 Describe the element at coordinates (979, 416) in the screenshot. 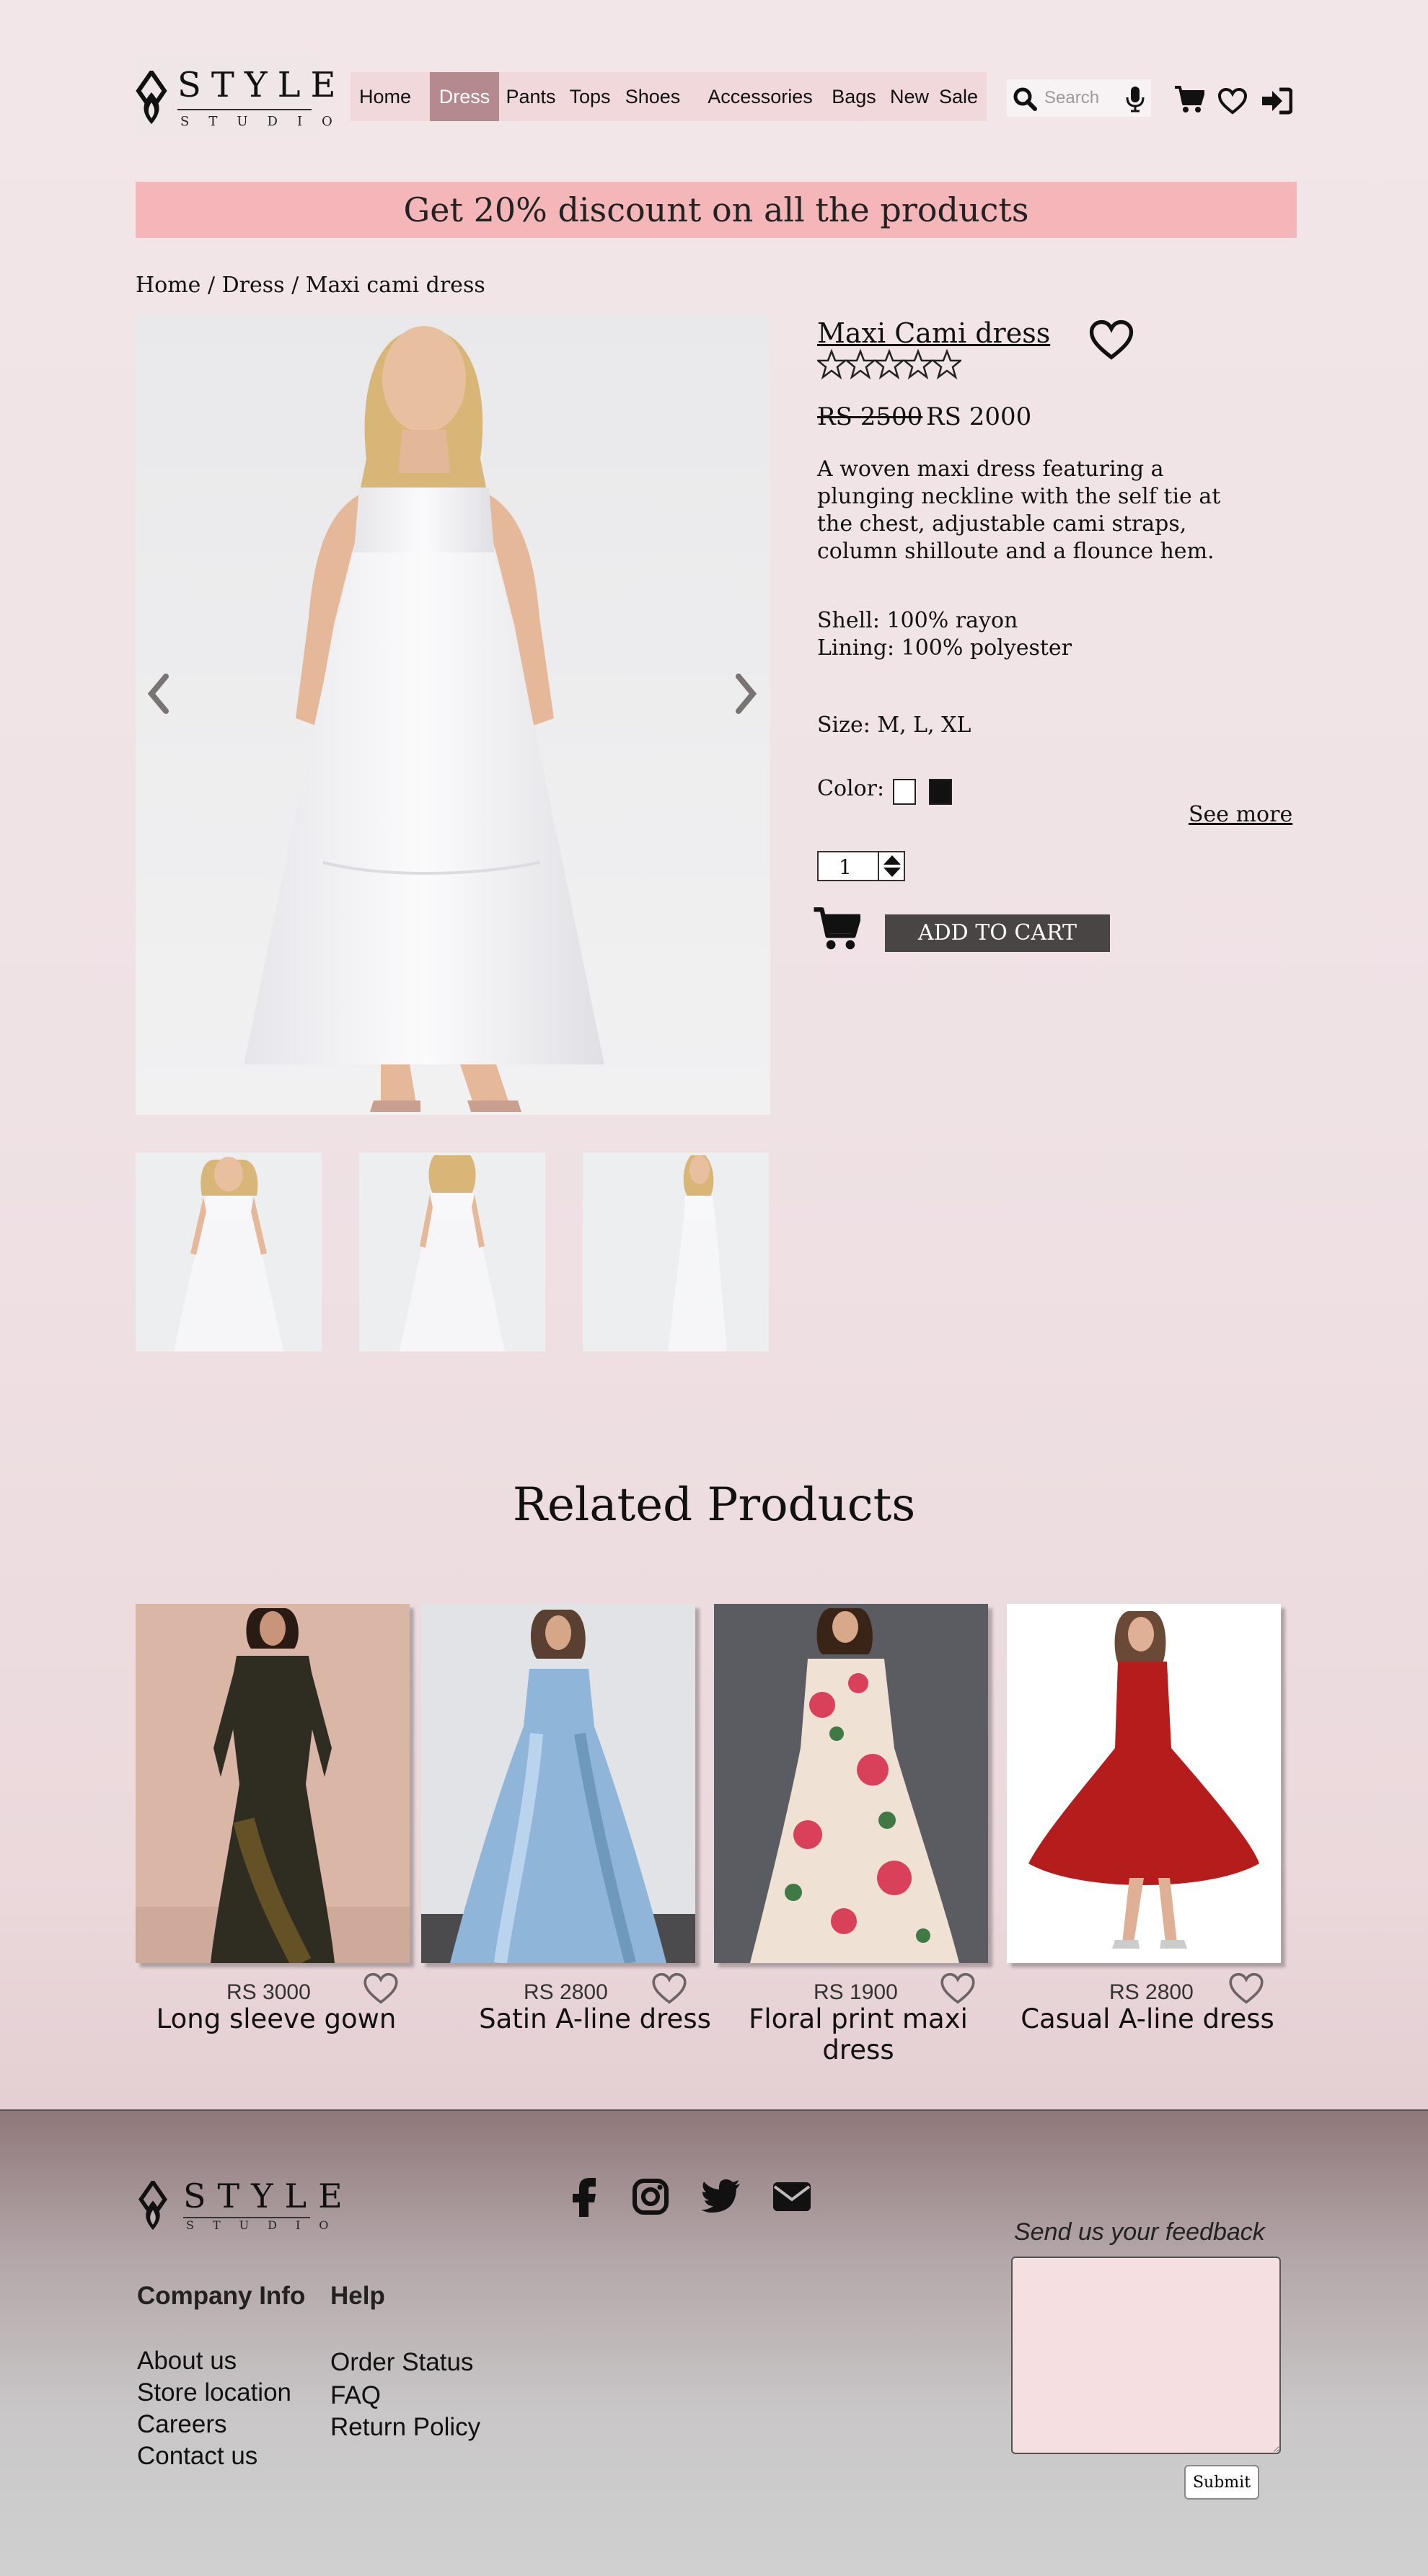

I see `sale-price: RS 2000` at that location.